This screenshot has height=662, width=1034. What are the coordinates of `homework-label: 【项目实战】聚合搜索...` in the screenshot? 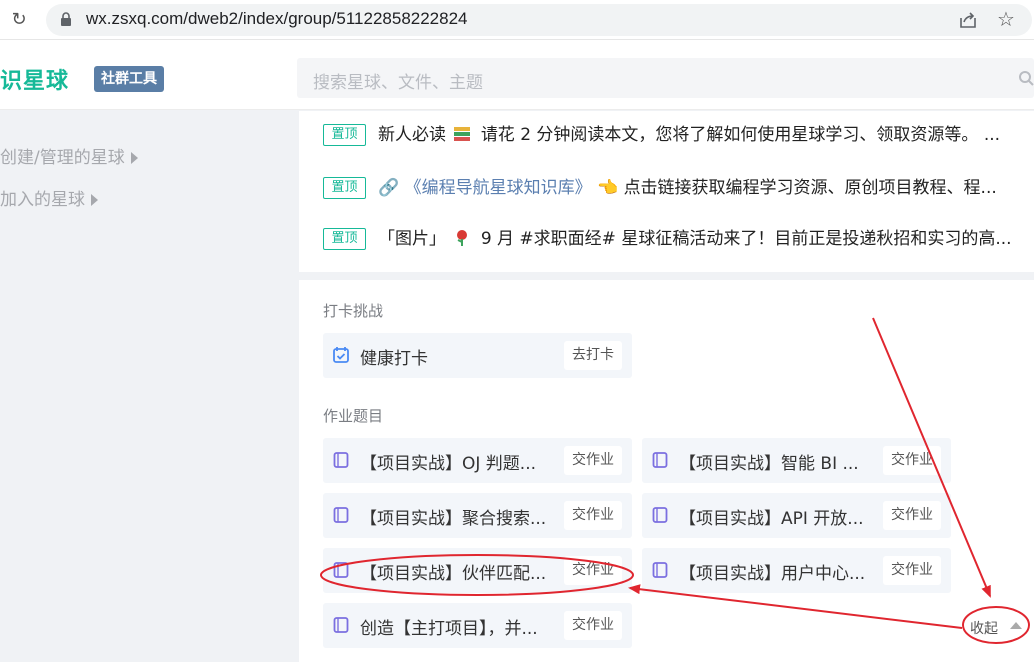 It's located at (453, 519).